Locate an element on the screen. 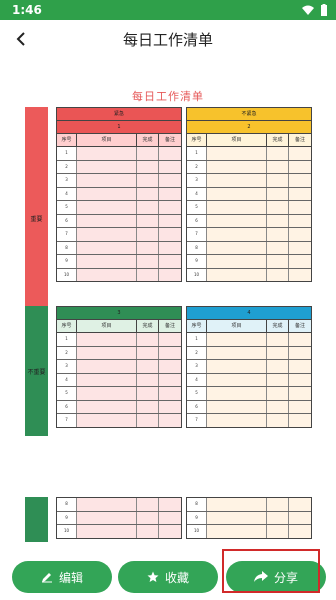 This screenshot has height=600, width=336. page-title: 每日工作清单 is located at coordinates (167, 40).